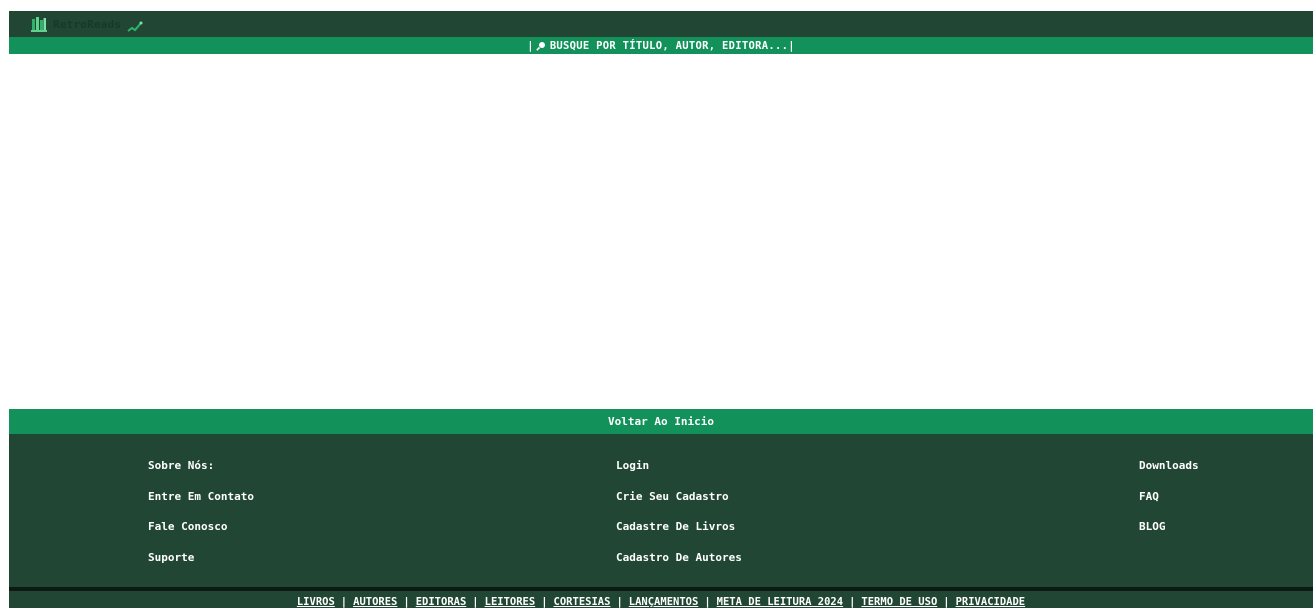 This screenshot has width=1313, height=608. Describe the element at coordinates (679, 473) in the screenshot. I see `footer-link-login: Login` at that location.